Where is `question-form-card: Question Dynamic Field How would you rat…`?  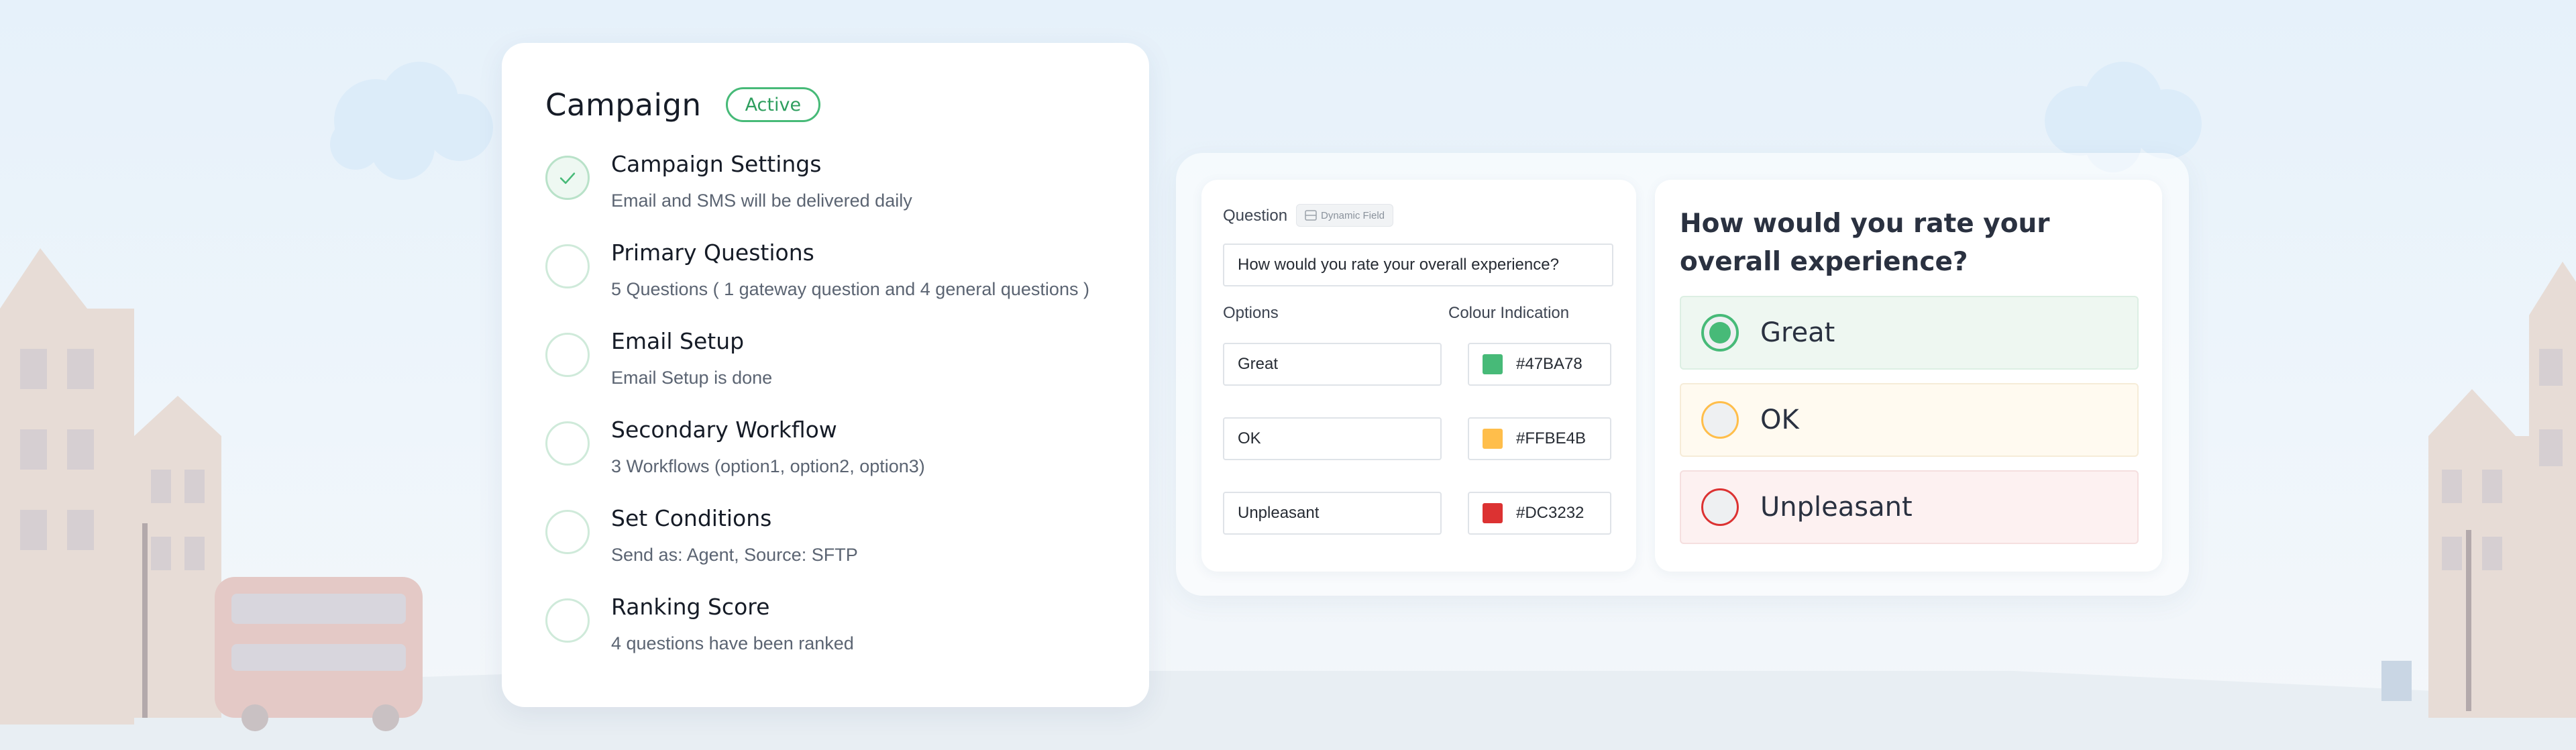
question-form-card: Question Dynamic Field How would you rat… is located at coordinates (1418, 376).